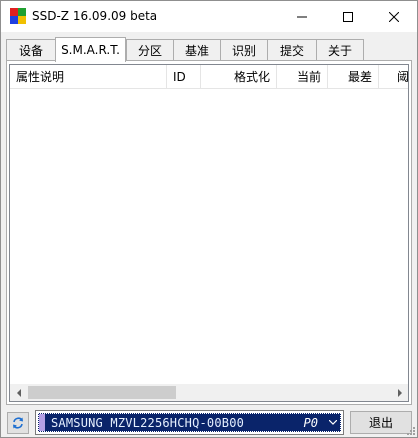 The width and height of the screenshot is (418, 438). I want to click on column-id: ID, so click(184, 77).